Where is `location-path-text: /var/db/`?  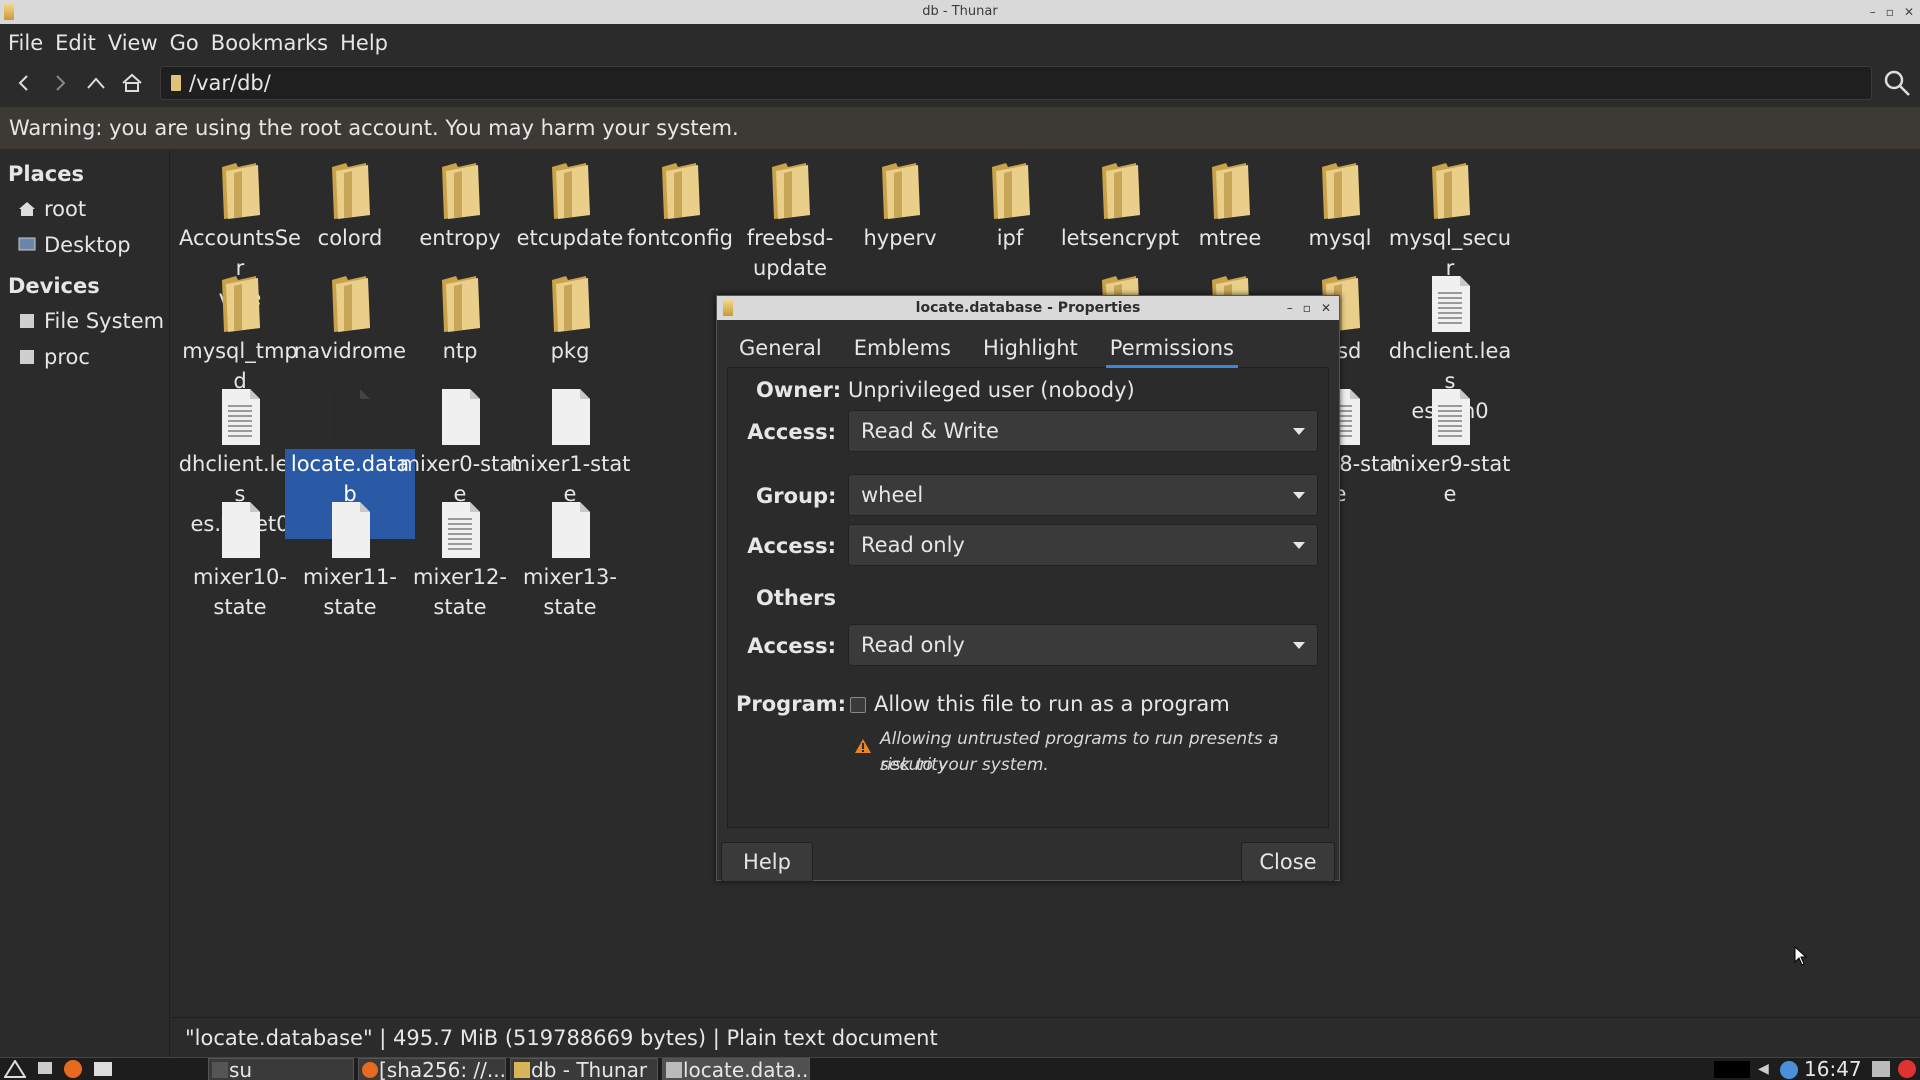
location-path-text: /var/db/ is located at coordinates (230, 83).